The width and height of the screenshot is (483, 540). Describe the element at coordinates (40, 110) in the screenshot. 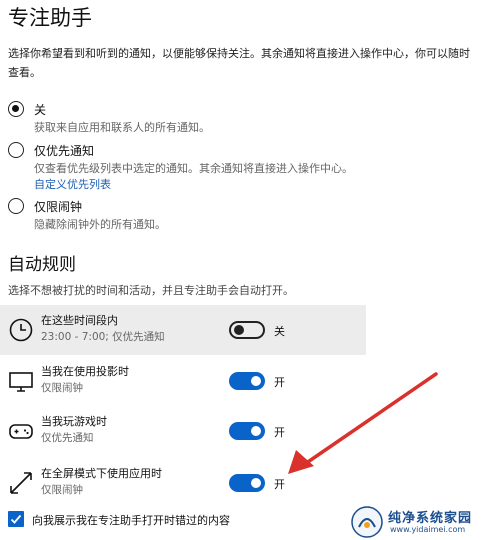

I see `radio-label-off: 关` at that location.